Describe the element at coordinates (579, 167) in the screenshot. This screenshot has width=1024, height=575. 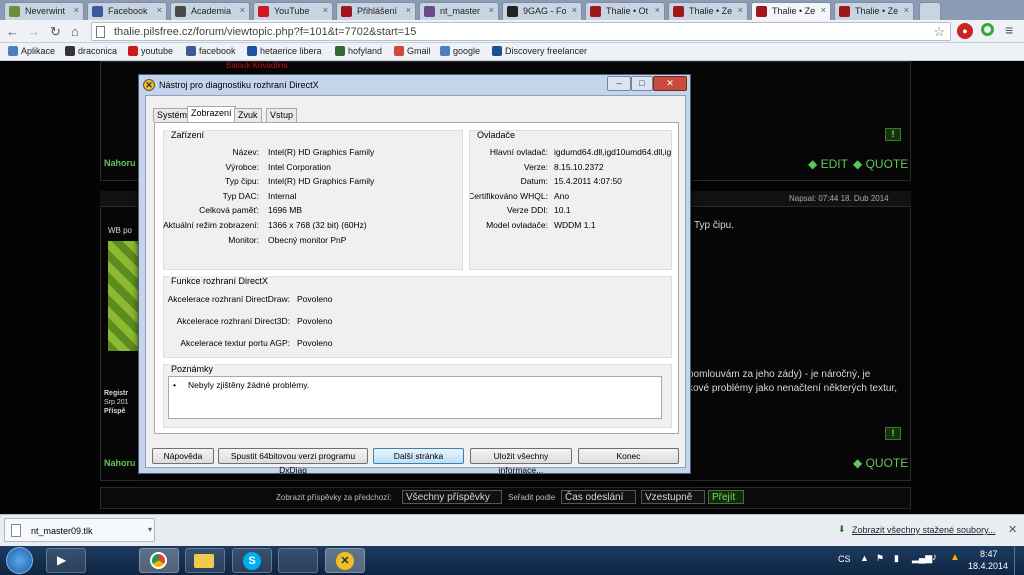
I see `driver-value: 8.15.10.2372` at that location.